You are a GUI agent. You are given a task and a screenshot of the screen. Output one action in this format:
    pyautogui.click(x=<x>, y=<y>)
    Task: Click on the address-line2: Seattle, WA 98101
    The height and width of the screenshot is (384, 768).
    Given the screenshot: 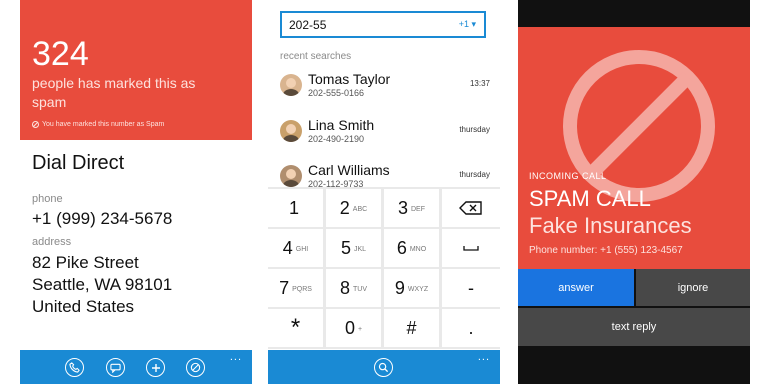 What is the action you would take?
    pyautogui.click(x=102, y=284)
    